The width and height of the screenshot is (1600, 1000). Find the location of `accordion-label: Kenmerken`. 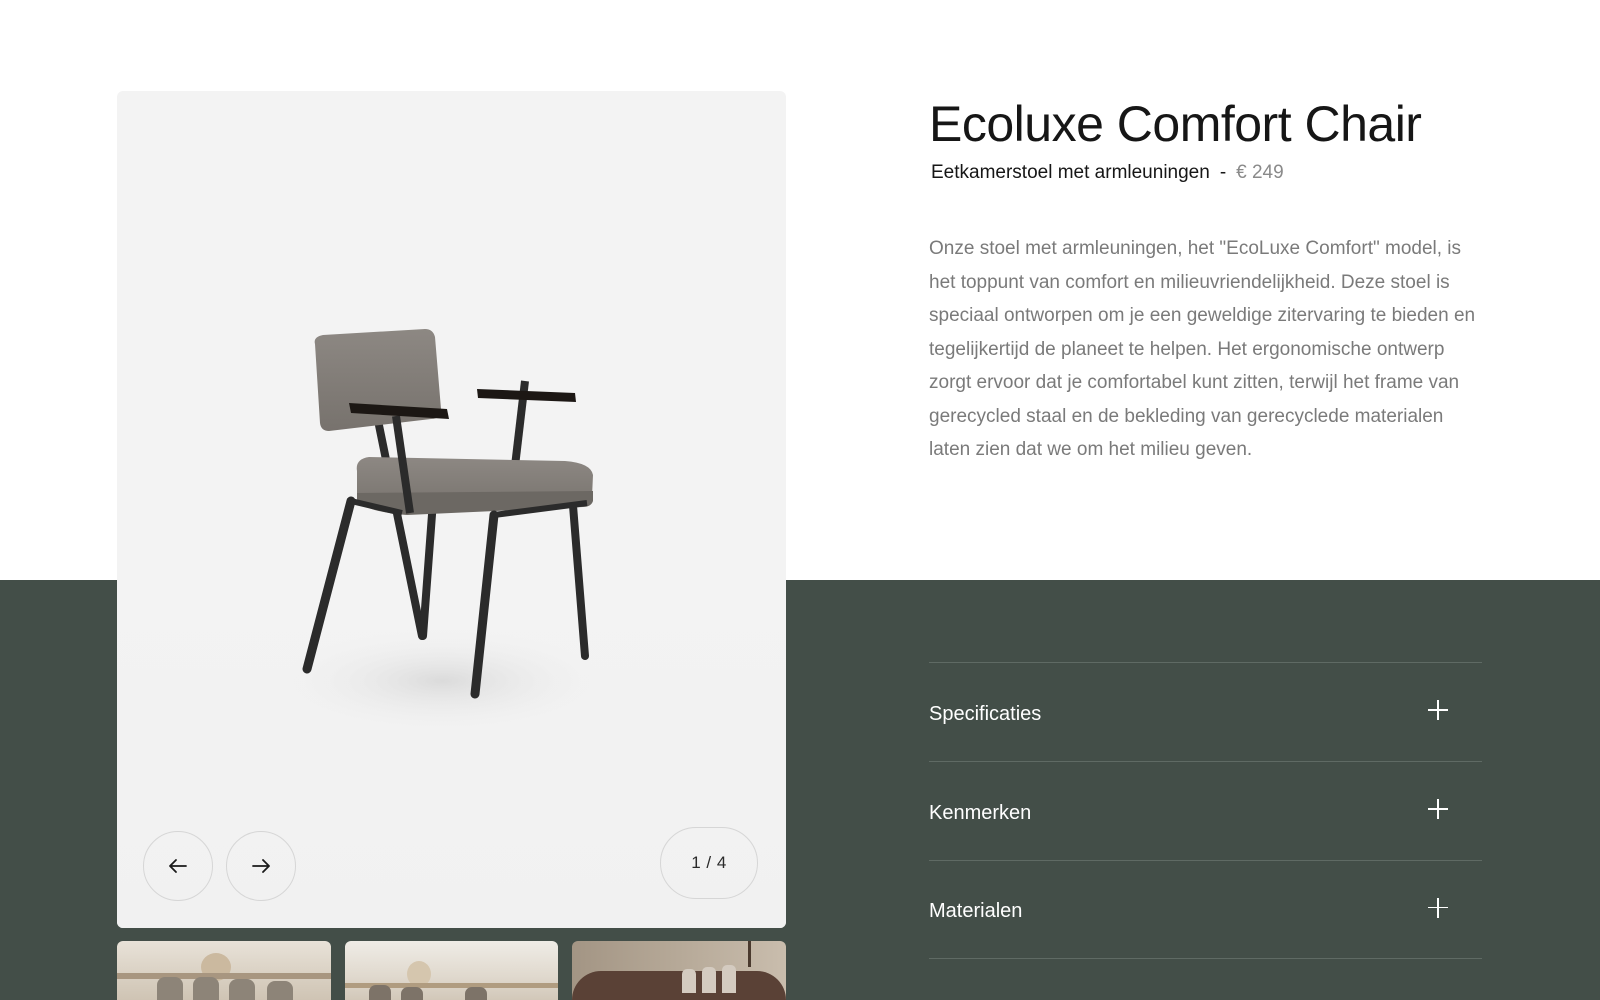

accordion-label: Kenmerken is located at coordinates (980, 812).